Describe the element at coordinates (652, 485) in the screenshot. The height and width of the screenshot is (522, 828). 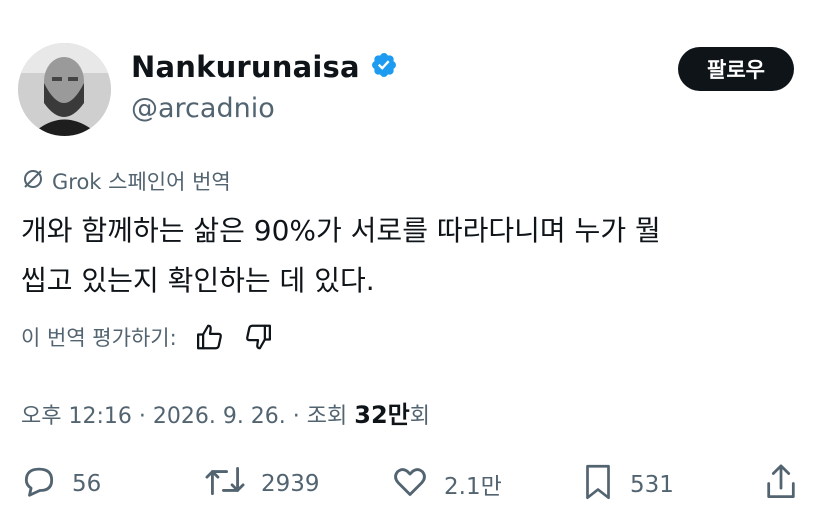
I see `bookmark-count: 531` at that location.